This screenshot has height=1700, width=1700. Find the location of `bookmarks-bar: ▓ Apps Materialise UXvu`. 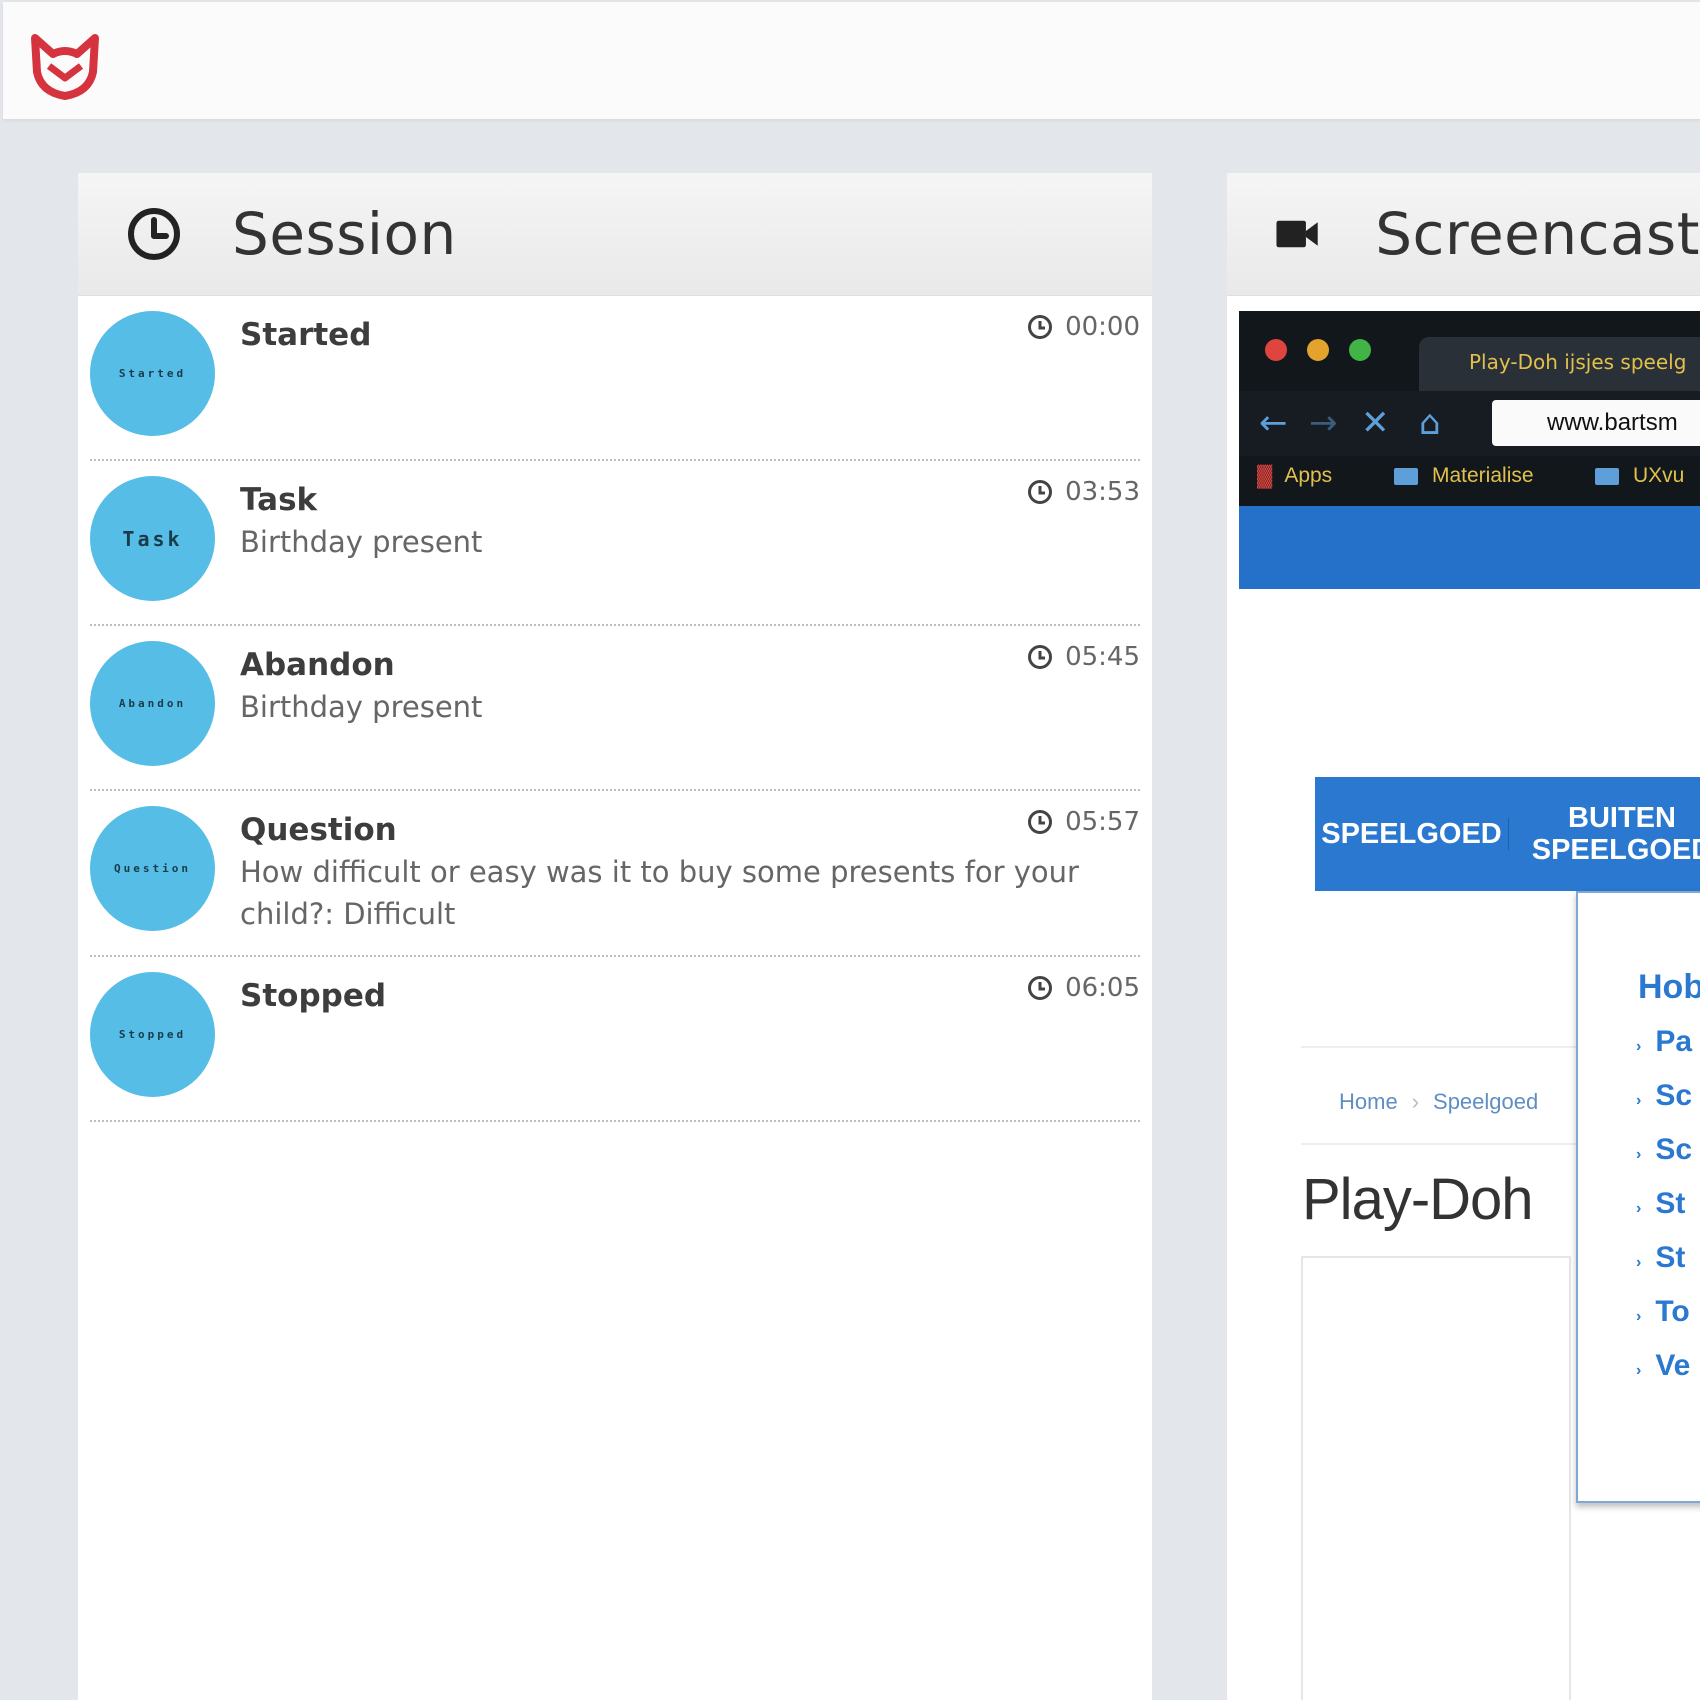

bookmarks-bar: ▓ Apps Materialise UXvu is located at coordinates (1469, 481).